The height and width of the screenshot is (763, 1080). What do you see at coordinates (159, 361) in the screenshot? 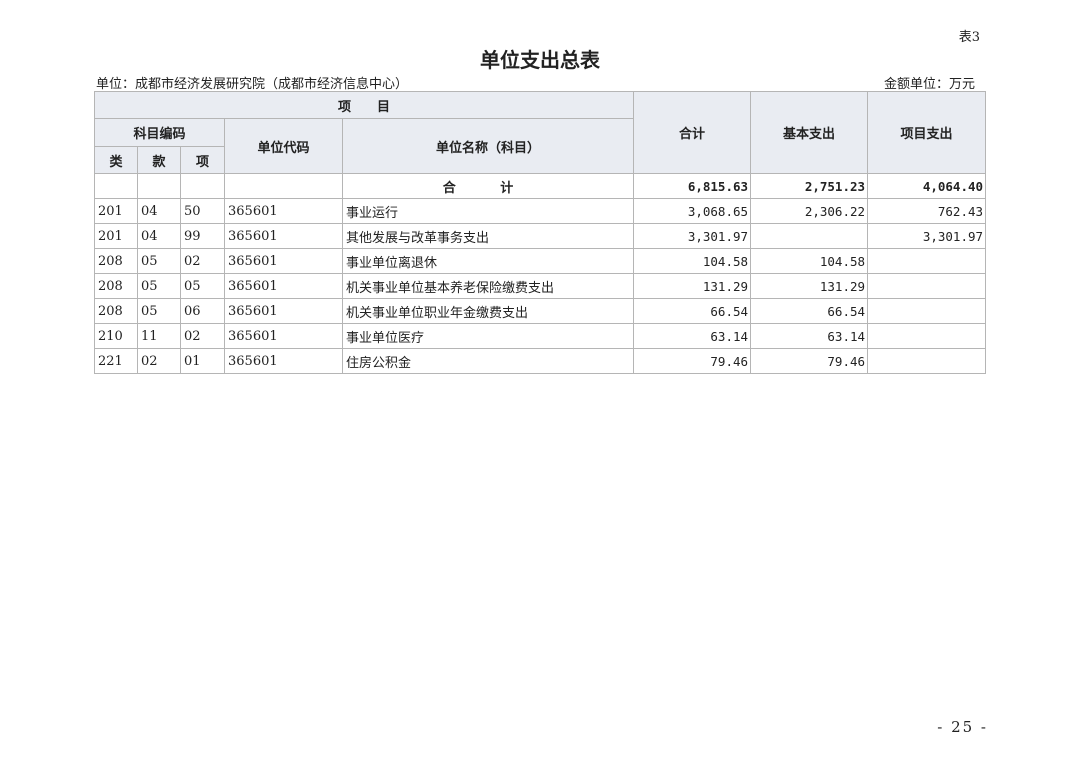
I see `cell-kuan: 02` at bounding box center [159, 361].